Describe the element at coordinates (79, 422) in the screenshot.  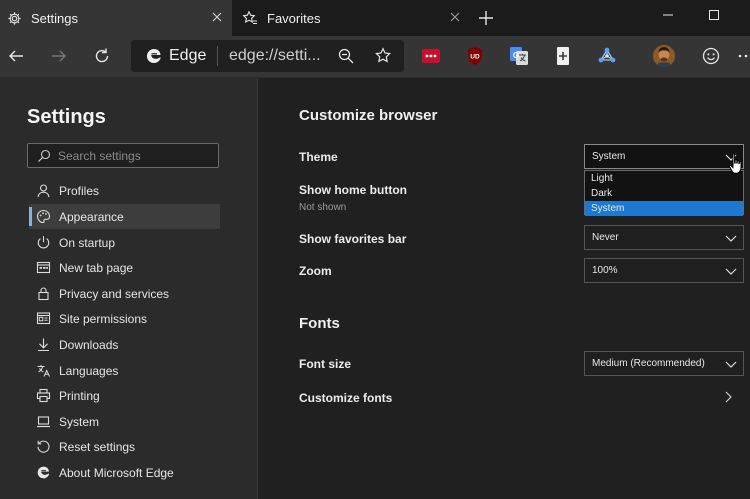
I see `sidebar-item-label: System` at that location.